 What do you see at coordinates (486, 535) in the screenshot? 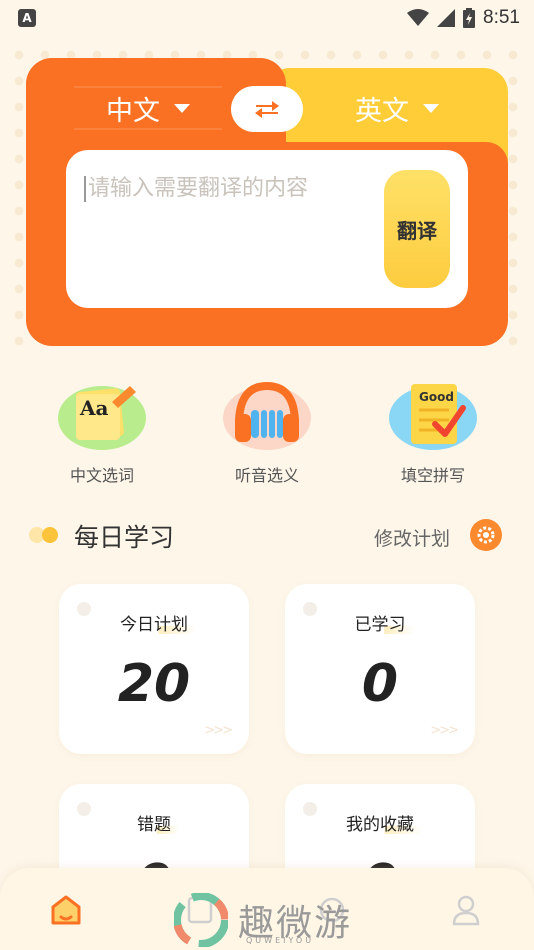
I see `gear-icon` at bounding box center [486, 535].